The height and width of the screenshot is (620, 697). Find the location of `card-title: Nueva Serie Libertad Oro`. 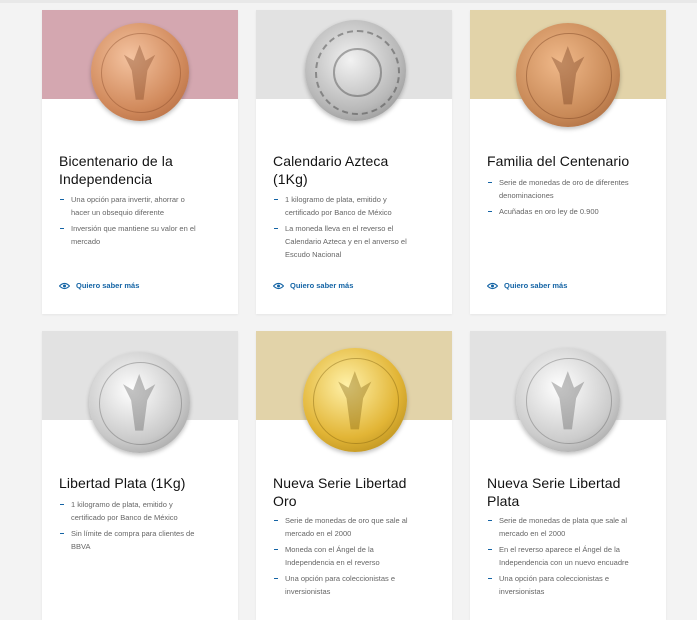

card-title: Nueva Serie Libertad Oro is located at coordinates (340, 492).